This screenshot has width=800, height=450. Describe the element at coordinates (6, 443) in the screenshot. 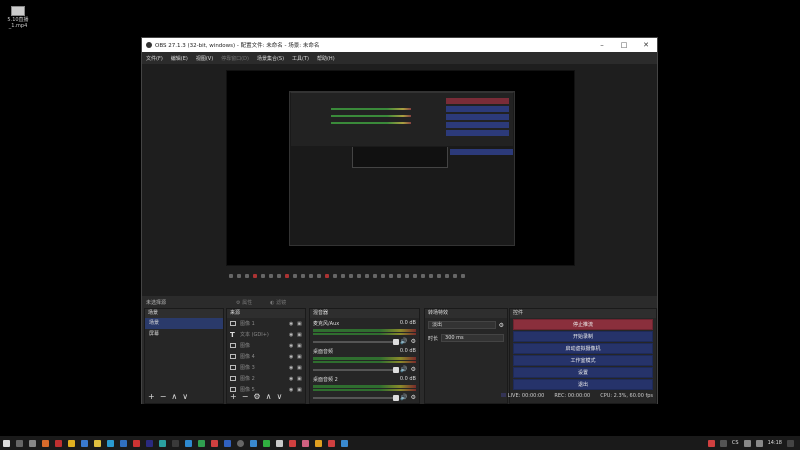

I see `windows-start-icon` at that location.